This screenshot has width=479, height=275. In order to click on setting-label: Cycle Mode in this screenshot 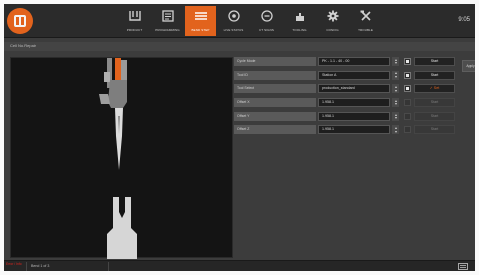, I will do `click(275, 61)`.